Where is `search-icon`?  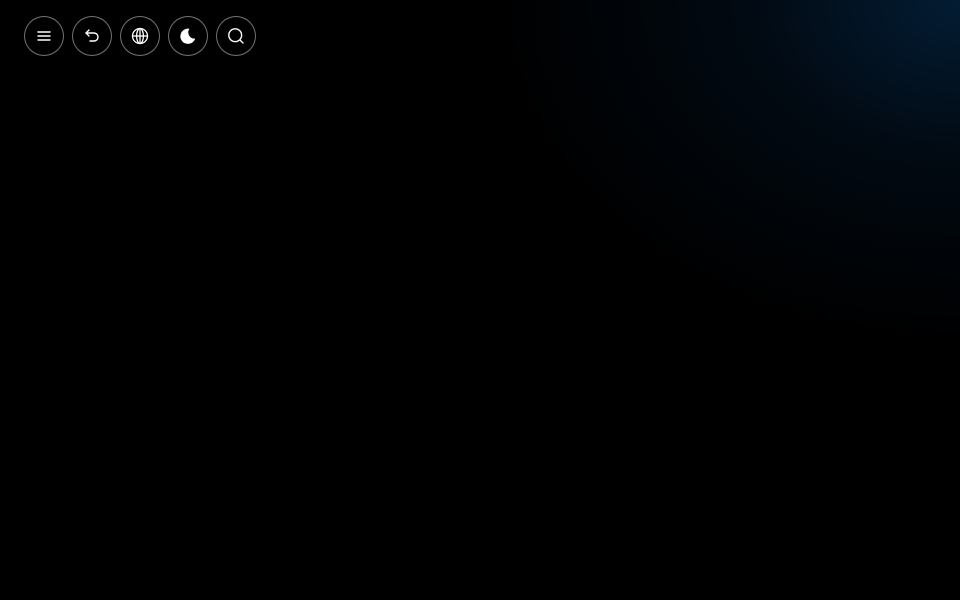
search-icon is located at coordinates (236, 36).